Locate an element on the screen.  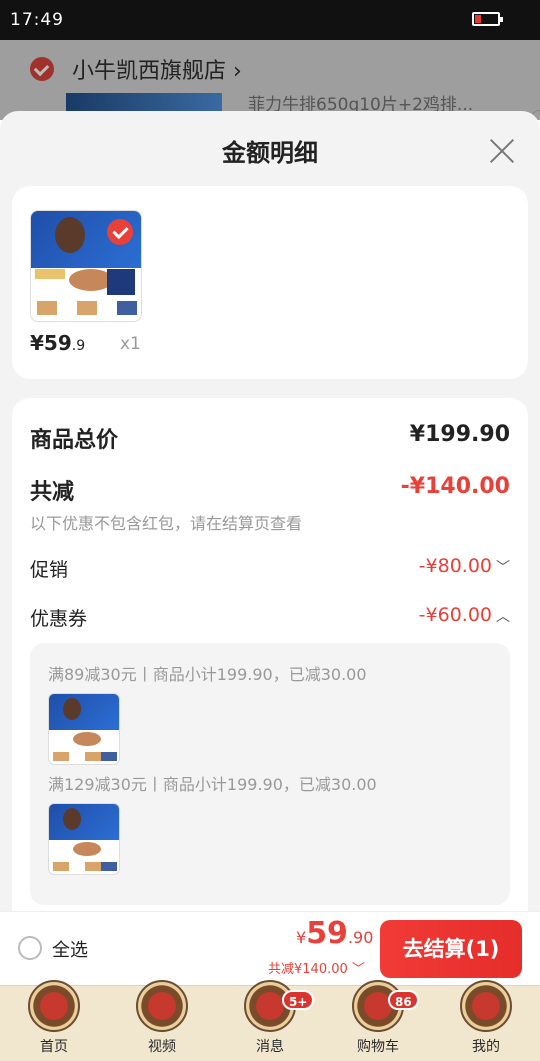
tab-bar: 首页 视频 5+ 消息 86 购物车 我的 is located at coordinates (270, 1020).